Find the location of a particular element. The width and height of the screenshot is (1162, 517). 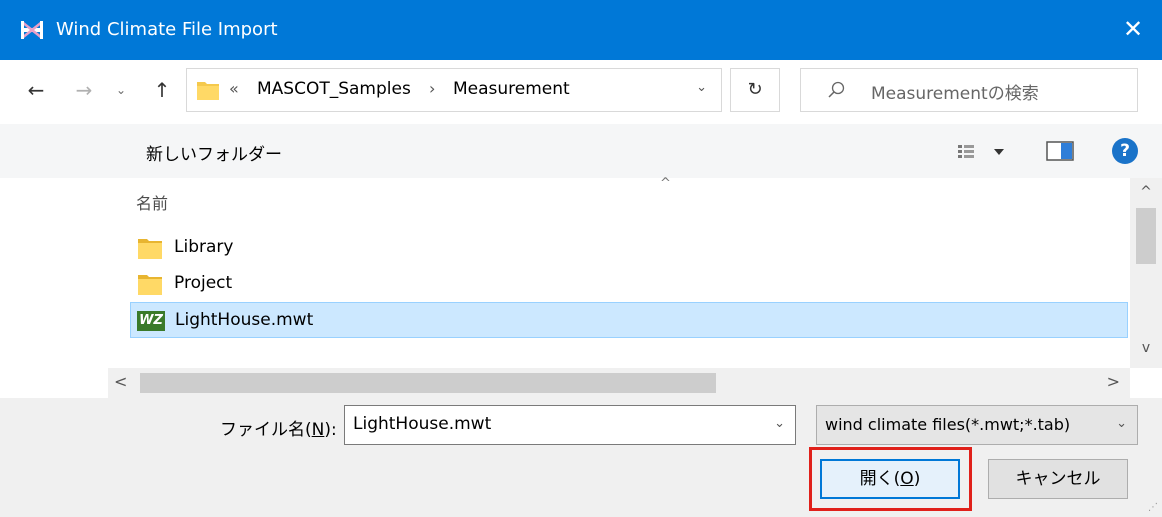

up-arrow-icon: ↑ is located at coordinates (162, 90).